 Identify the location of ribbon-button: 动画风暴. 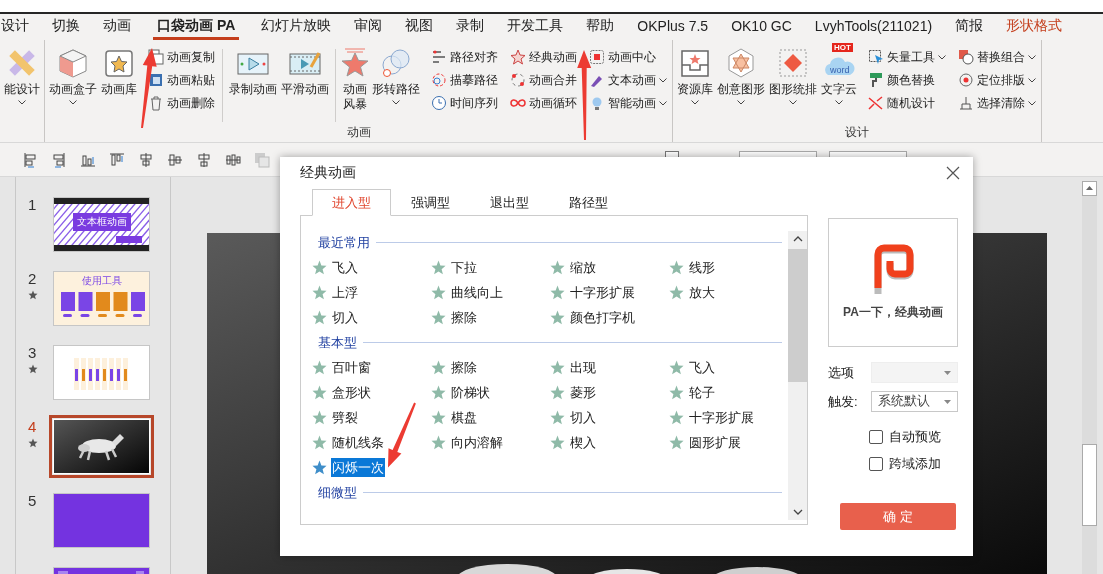
(355, 83).